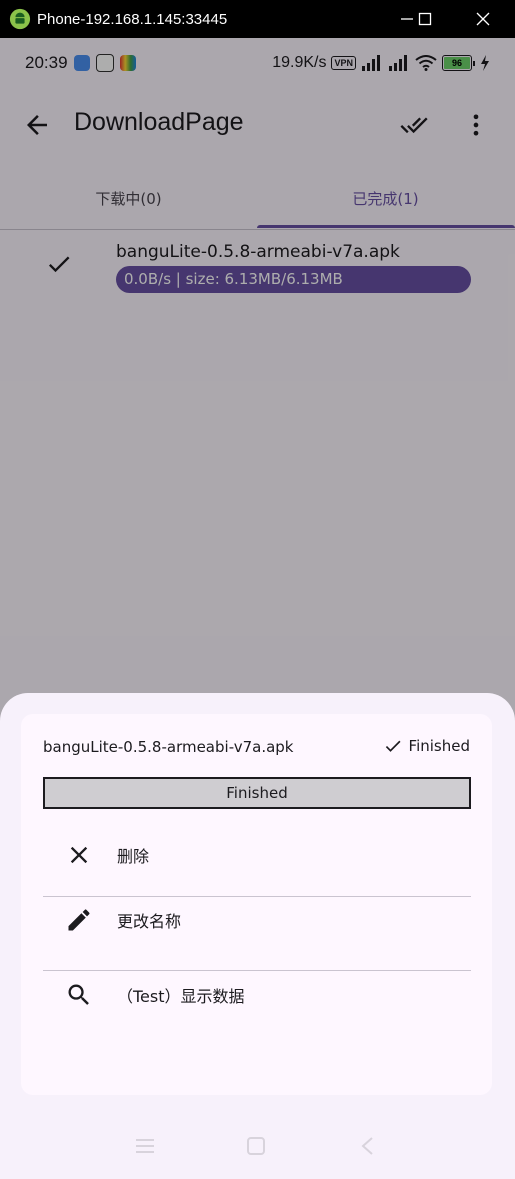  What do you see at coordinates (257, 793) in the screenshot?
I see `sheet-progress-bar: Finished` at bounding box center [257, 793].